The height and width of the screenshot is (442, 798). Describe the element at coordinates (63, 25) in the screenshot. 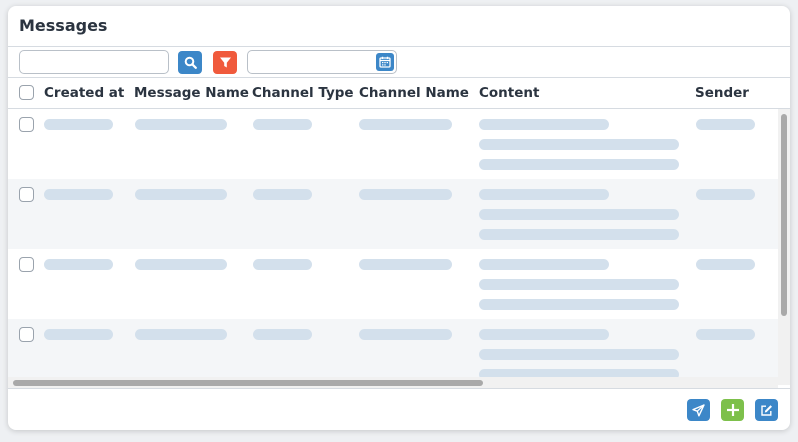

I see `panel-title: Messages` at that location.